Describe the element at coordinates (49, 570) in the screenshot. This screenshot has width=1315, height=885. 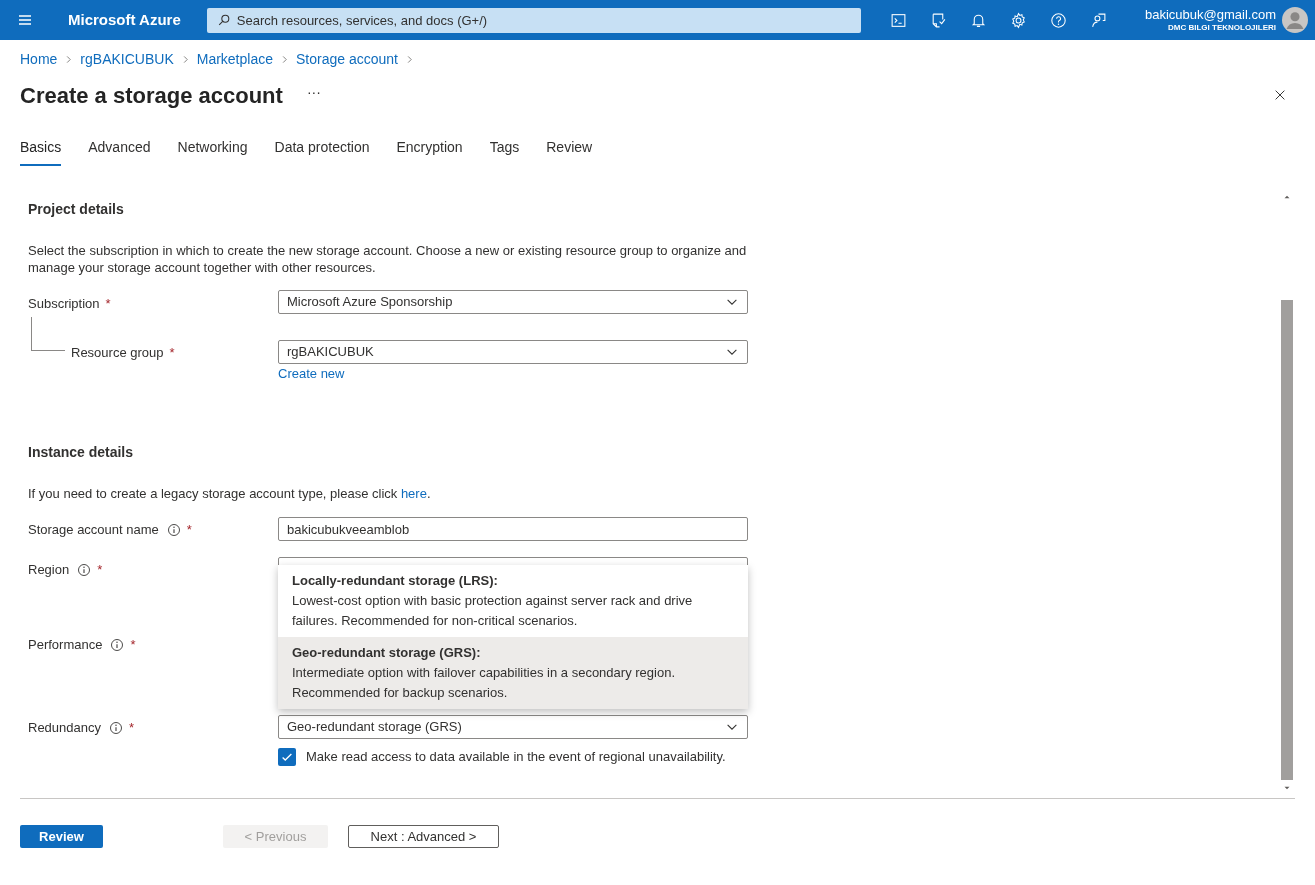
I see `field-label: Region` at that location.